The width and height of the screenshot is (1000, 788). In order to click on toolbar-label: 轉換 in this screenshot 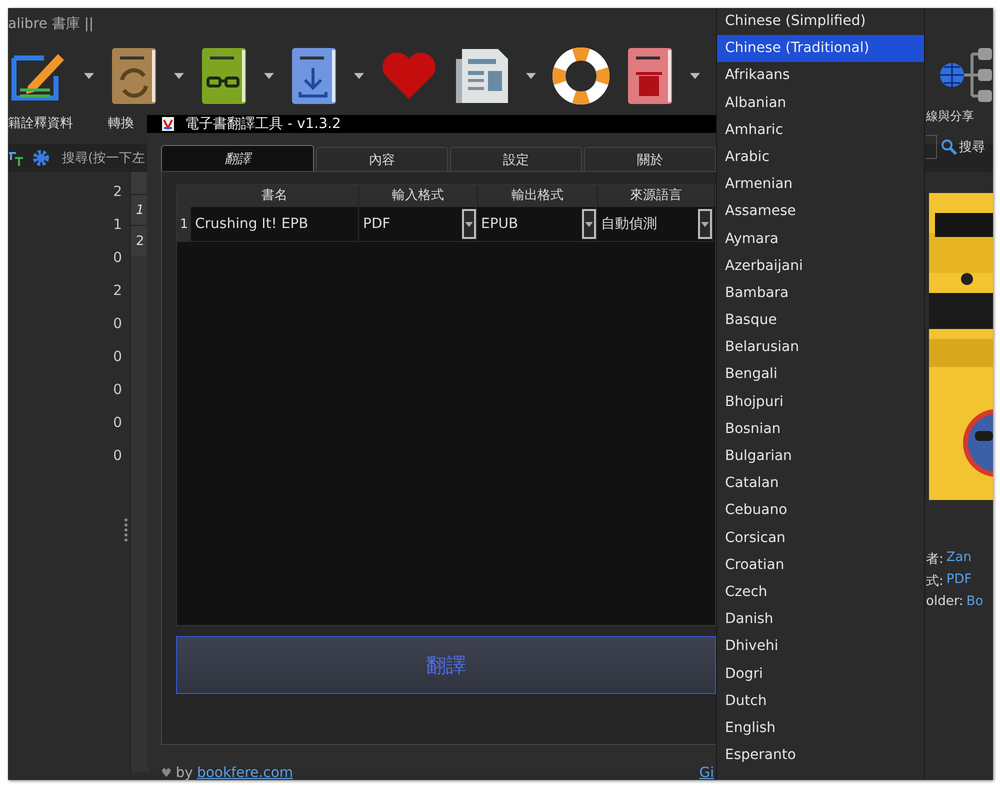, I will do `click(121, 123)`.